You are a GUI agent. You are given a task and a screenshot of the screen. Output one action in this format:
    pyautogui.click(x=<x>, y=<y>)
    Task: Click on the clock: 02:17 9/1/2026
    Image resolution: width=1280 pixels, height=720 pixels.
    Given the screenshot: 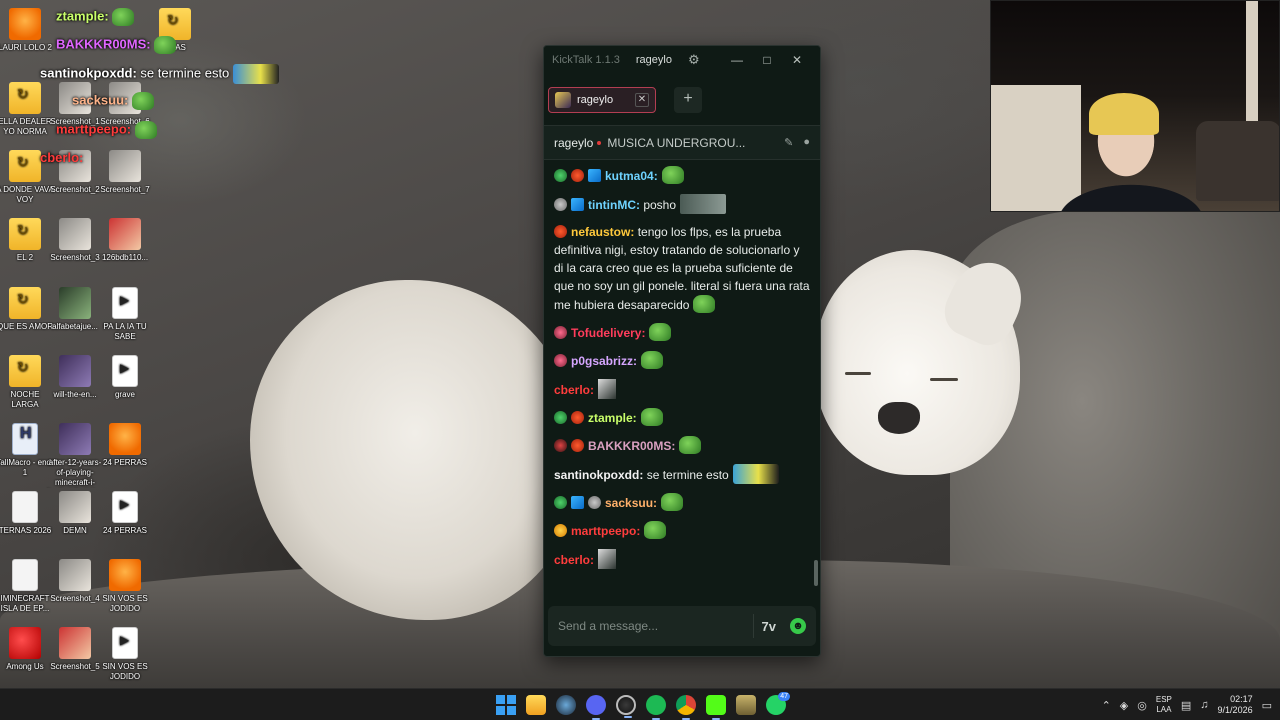 What is the action you would take?
    pyautogui.click(x=1235, y=705)
    